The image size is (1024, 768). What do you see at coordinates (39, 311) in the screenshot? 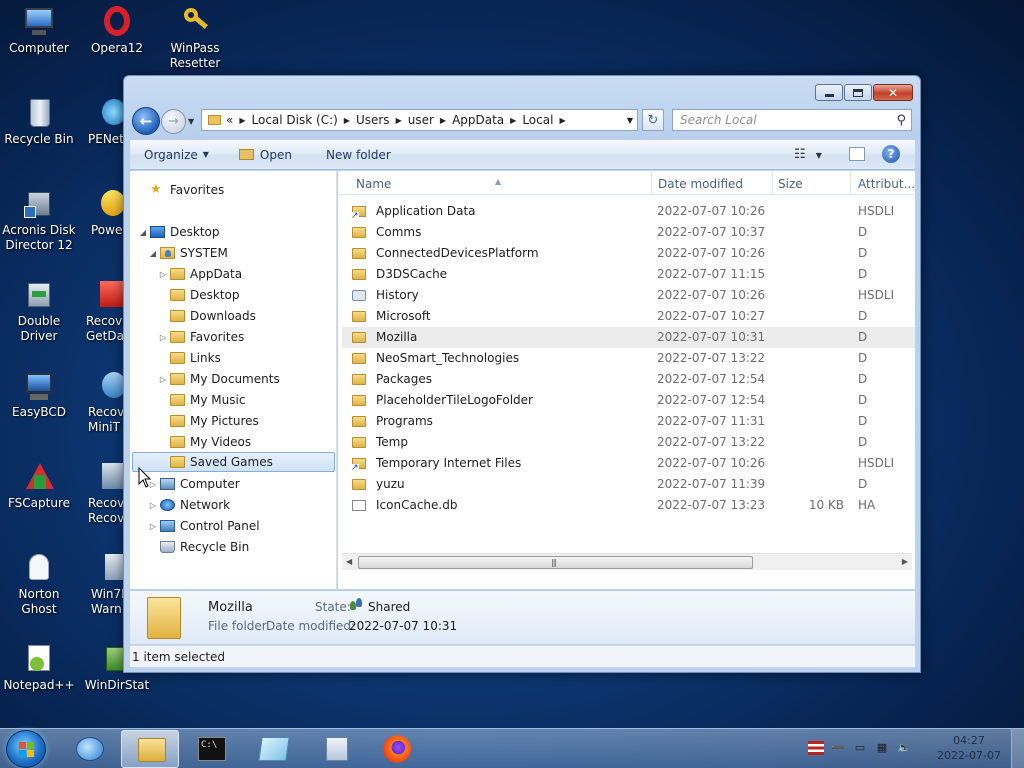
I see `desktop-icon-double-driver: Double Driver` at bounding box center [39, 311].